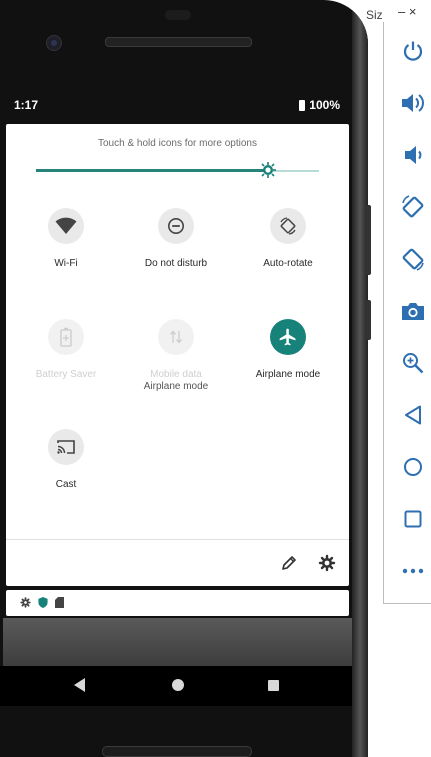 The width and height of the screenshot is (431, 757). I want to click on window-controls: – ×, so click(407, 11).